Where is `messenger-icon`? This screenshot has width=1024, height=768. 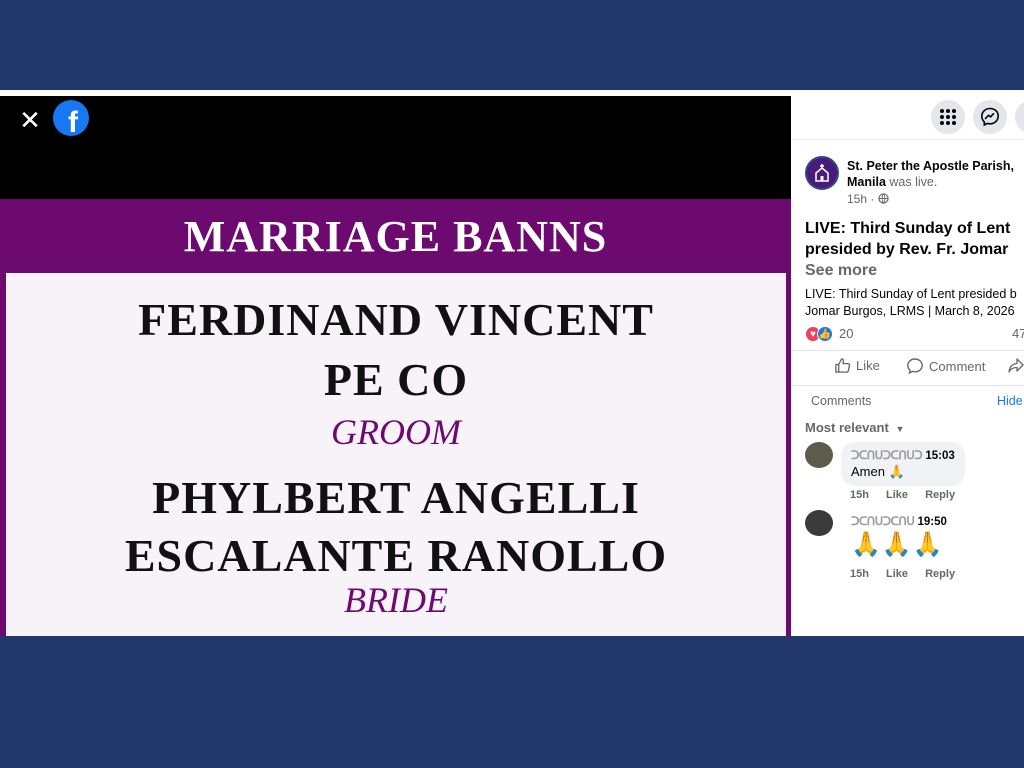 messenger-icon is located at coordinates (990, 117).